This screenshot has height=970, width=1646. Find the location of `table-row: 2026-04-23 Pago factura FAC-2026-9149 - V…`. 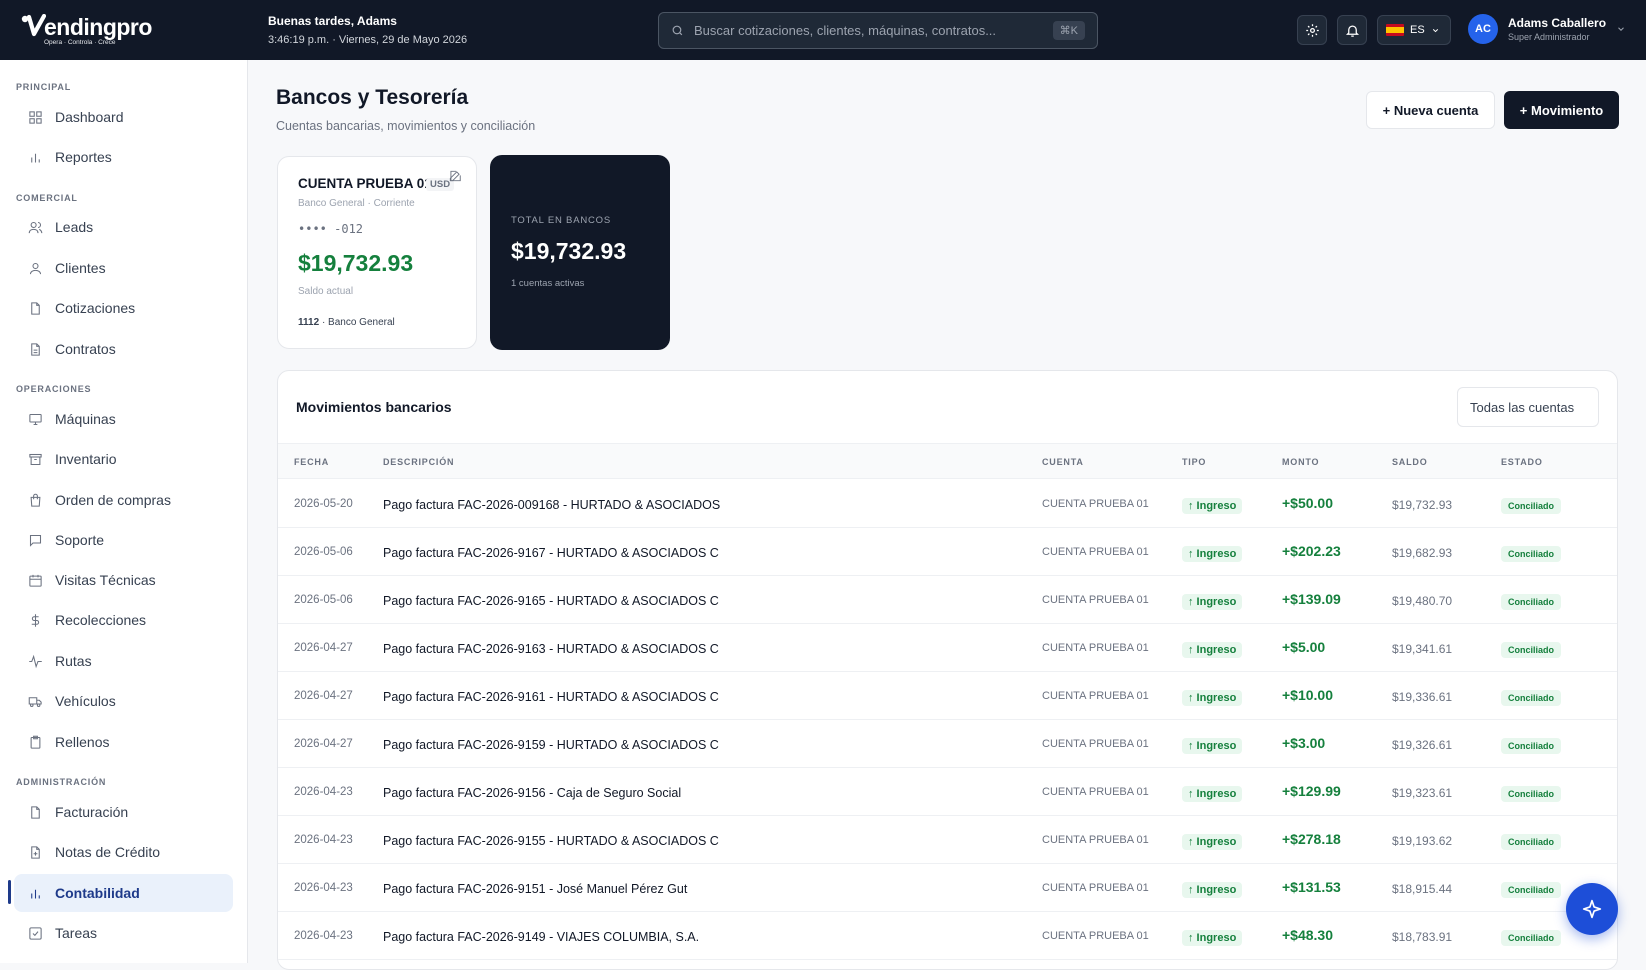

table-row: 2026-04-23 Pago factura FAC-2026-9149 - V… is located at coordinates (947, 936).